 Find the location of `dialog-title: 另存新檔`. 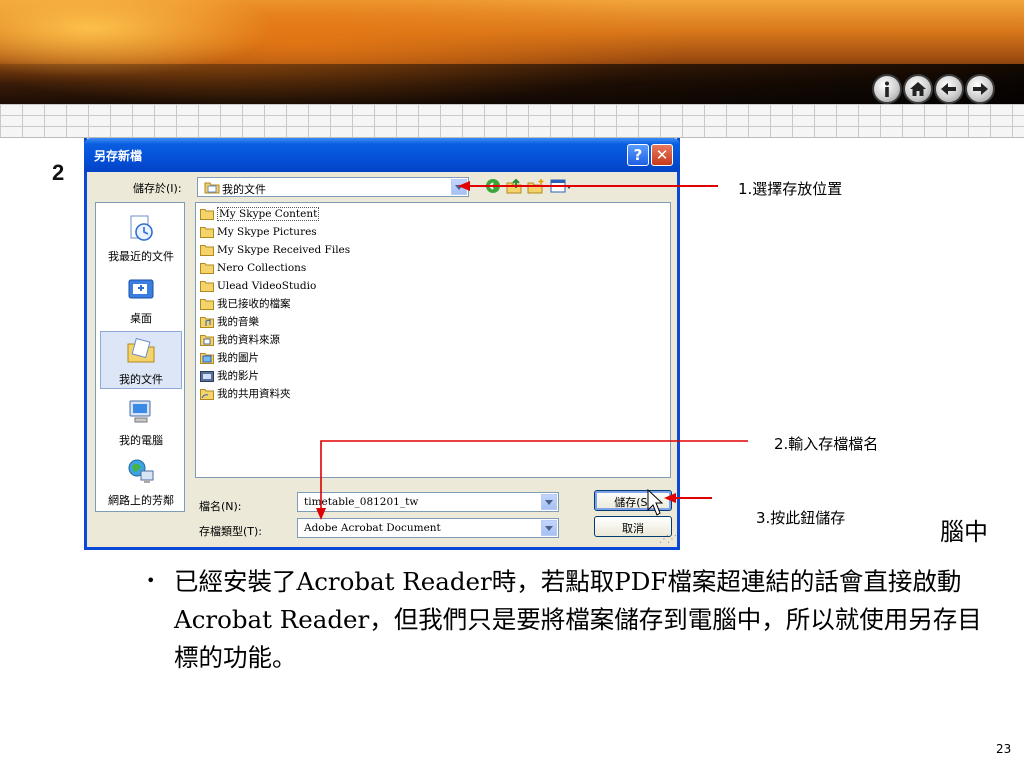

dialog-title: 另存新檔 is located at coordinates (118, 156).